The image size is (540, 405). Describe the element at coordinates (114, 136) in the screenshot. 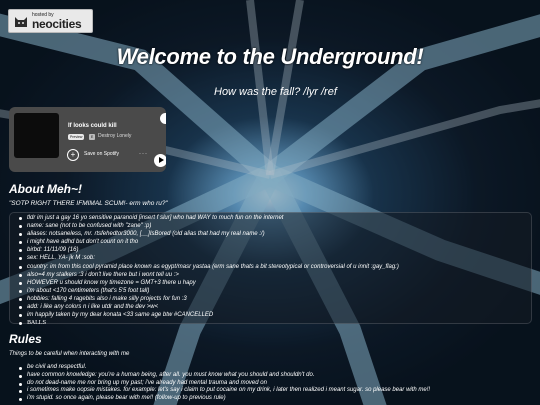

I see `artist-name: Destroy Lonely` at that location.